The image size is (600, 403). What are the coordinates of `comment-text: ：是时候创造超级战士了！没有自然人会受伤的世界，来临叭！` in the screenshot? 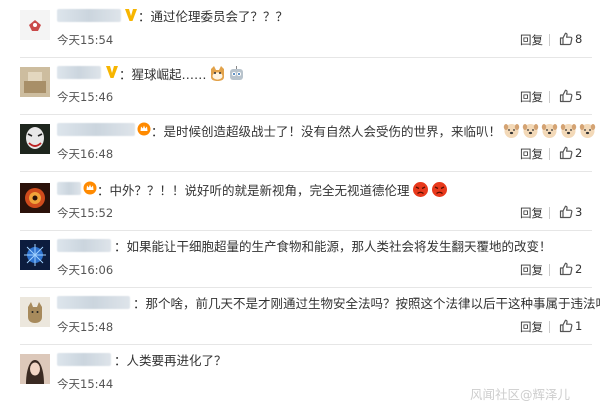 It's located at (373, 132).